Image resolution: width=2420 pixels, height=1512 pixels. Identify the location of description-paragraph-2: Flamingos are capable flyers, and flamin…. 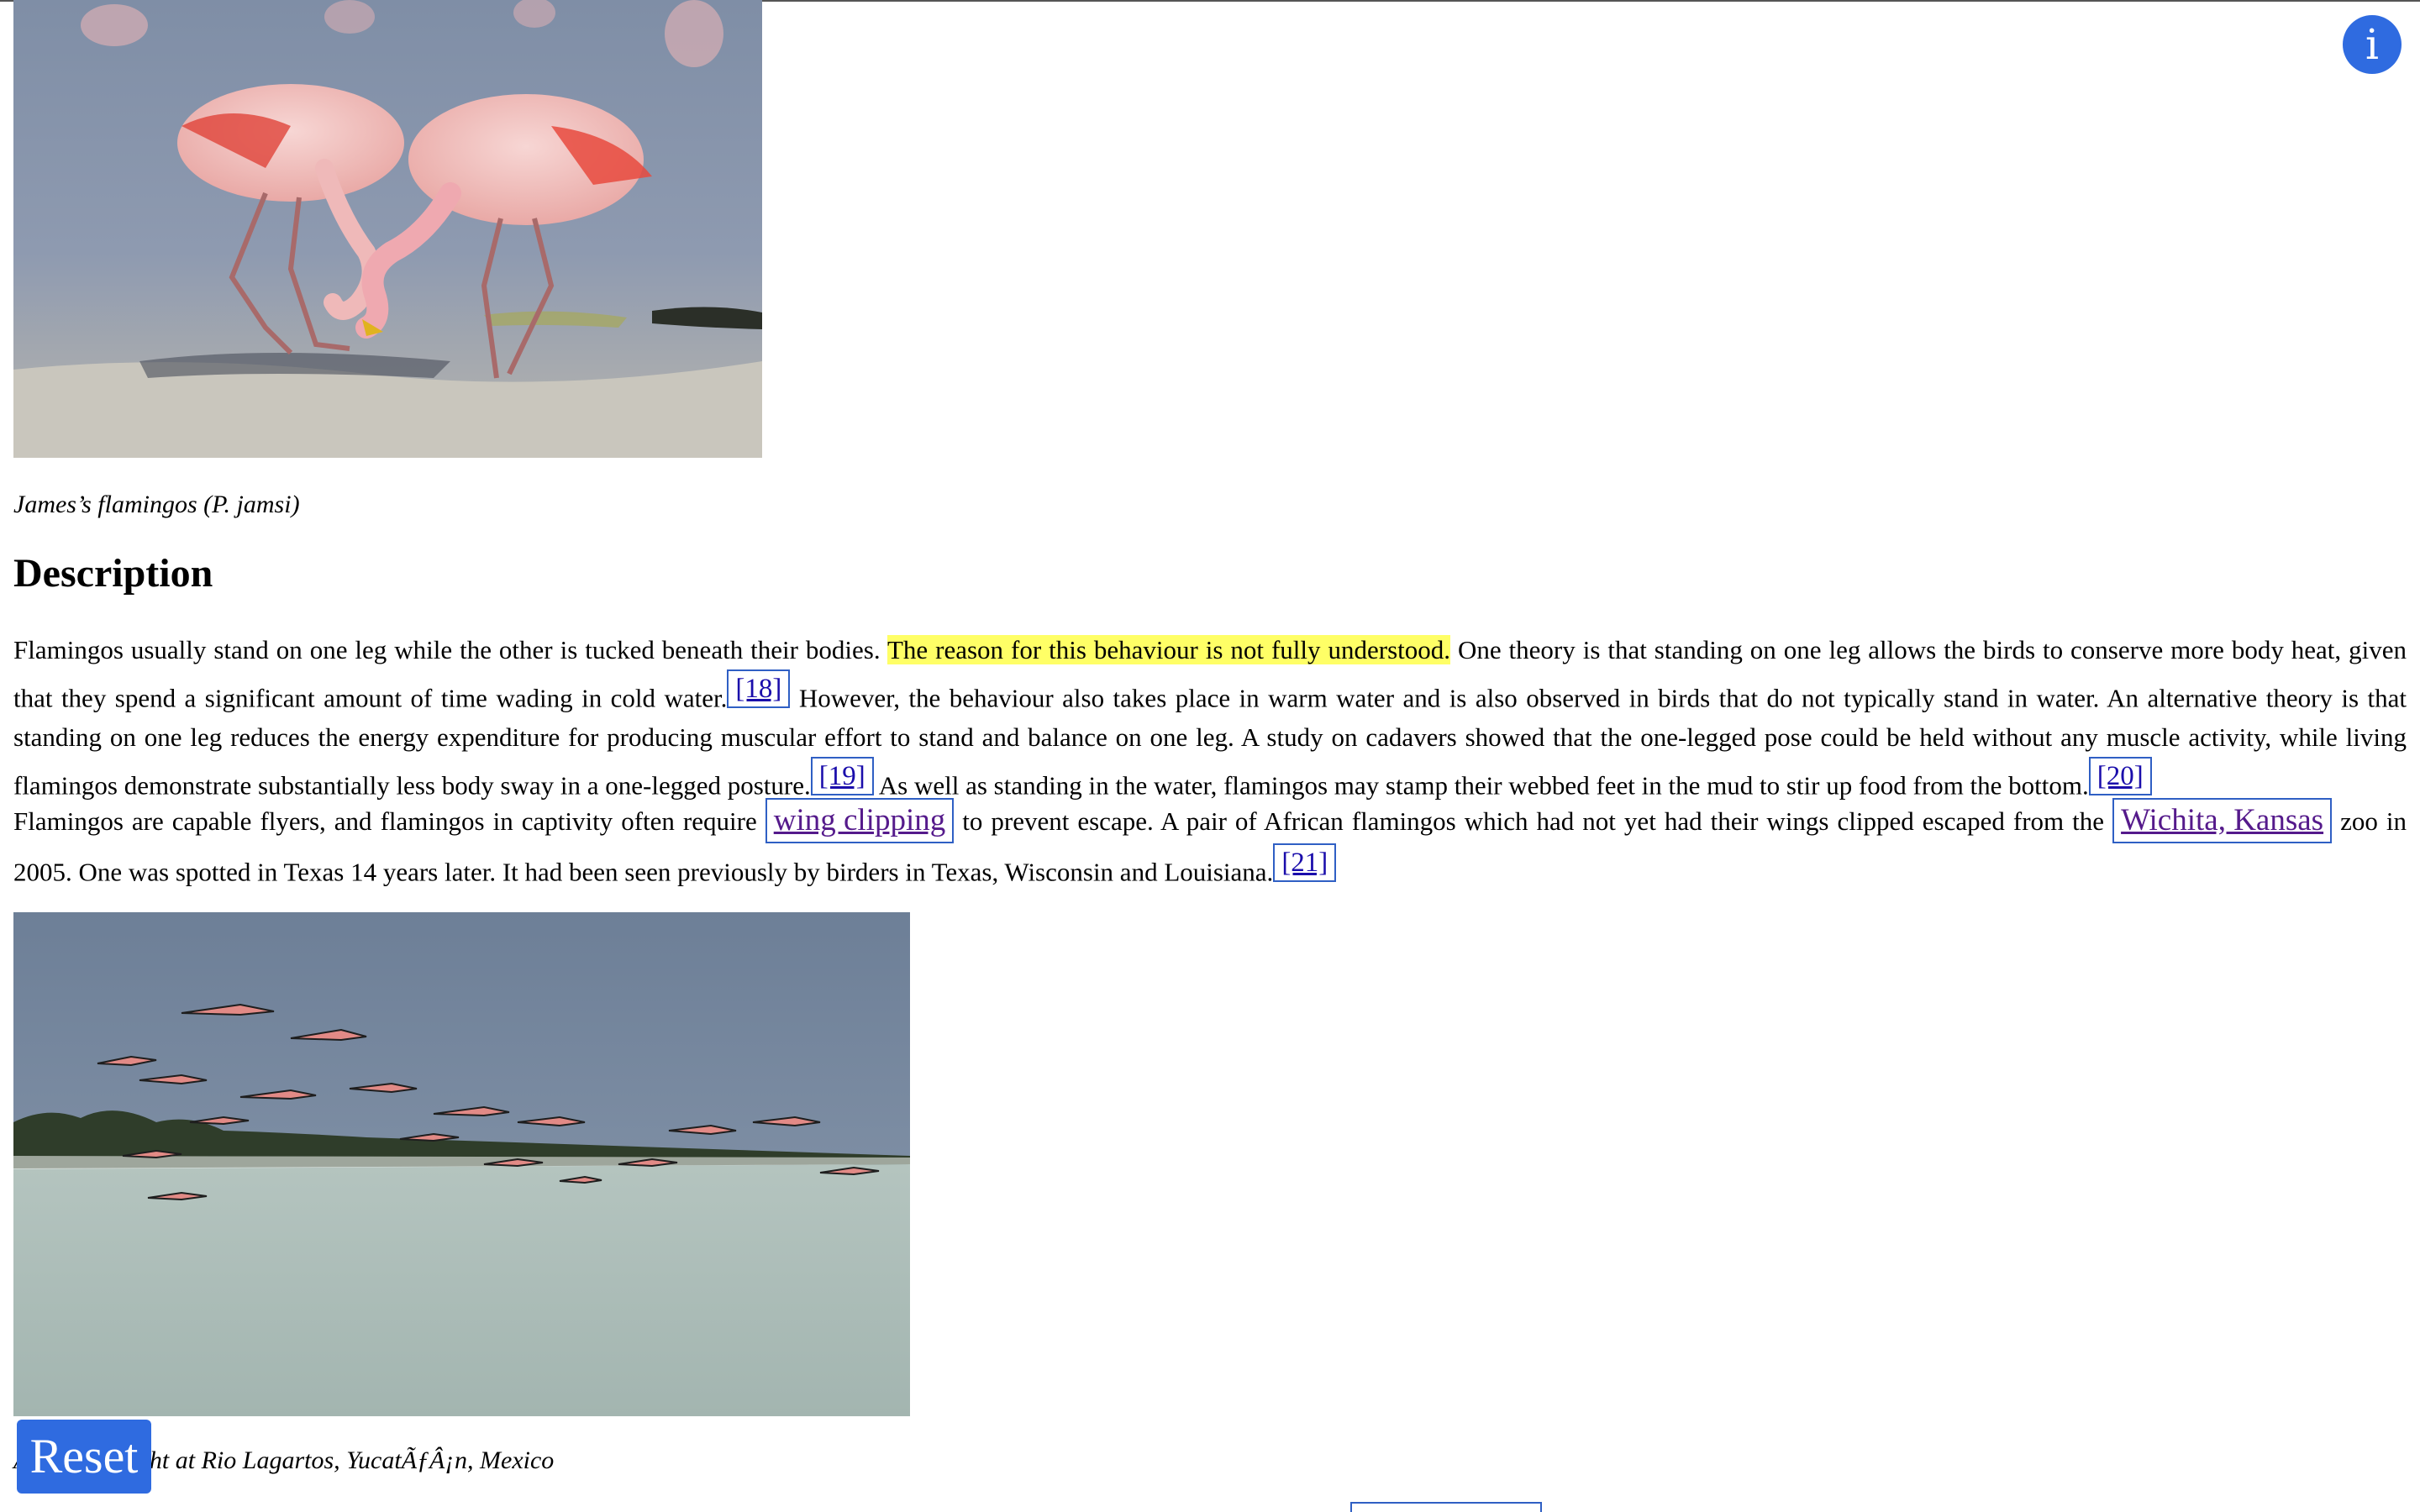
(1210, 845).